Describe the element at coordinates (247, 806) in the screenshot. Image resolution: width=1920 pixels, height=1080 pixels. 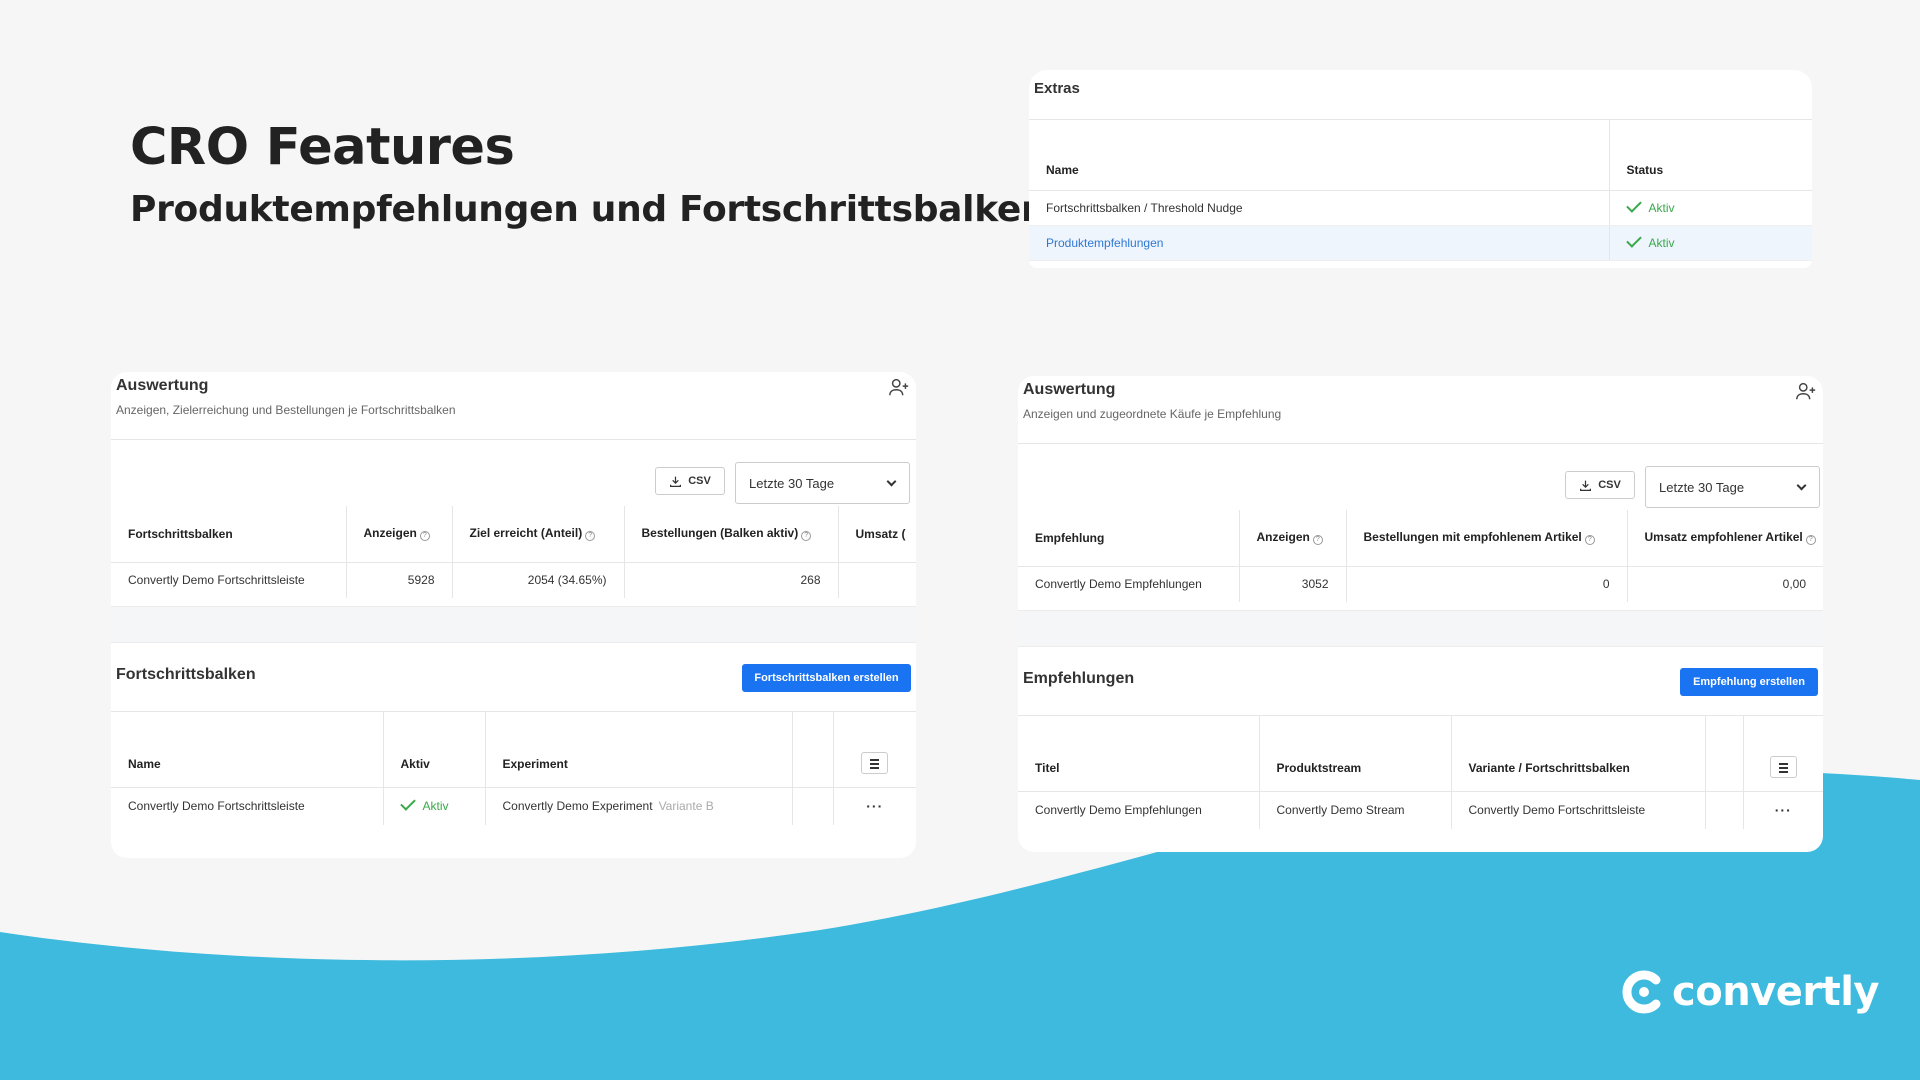
I see `cell-name: Convertly Demo Fortschrittsleiste` at that location.